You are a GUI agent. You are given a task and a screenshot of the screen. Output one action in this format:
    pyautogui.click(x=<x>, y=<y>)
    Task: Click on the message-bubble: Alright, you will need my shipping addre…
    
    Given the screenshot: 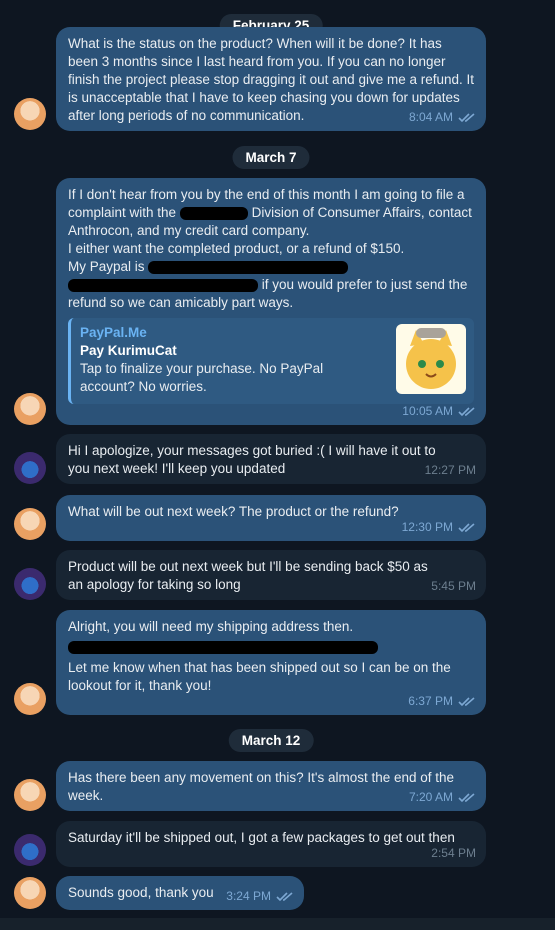 What is the action you would take?
    pyautogui.click(x=271, y=662)
    